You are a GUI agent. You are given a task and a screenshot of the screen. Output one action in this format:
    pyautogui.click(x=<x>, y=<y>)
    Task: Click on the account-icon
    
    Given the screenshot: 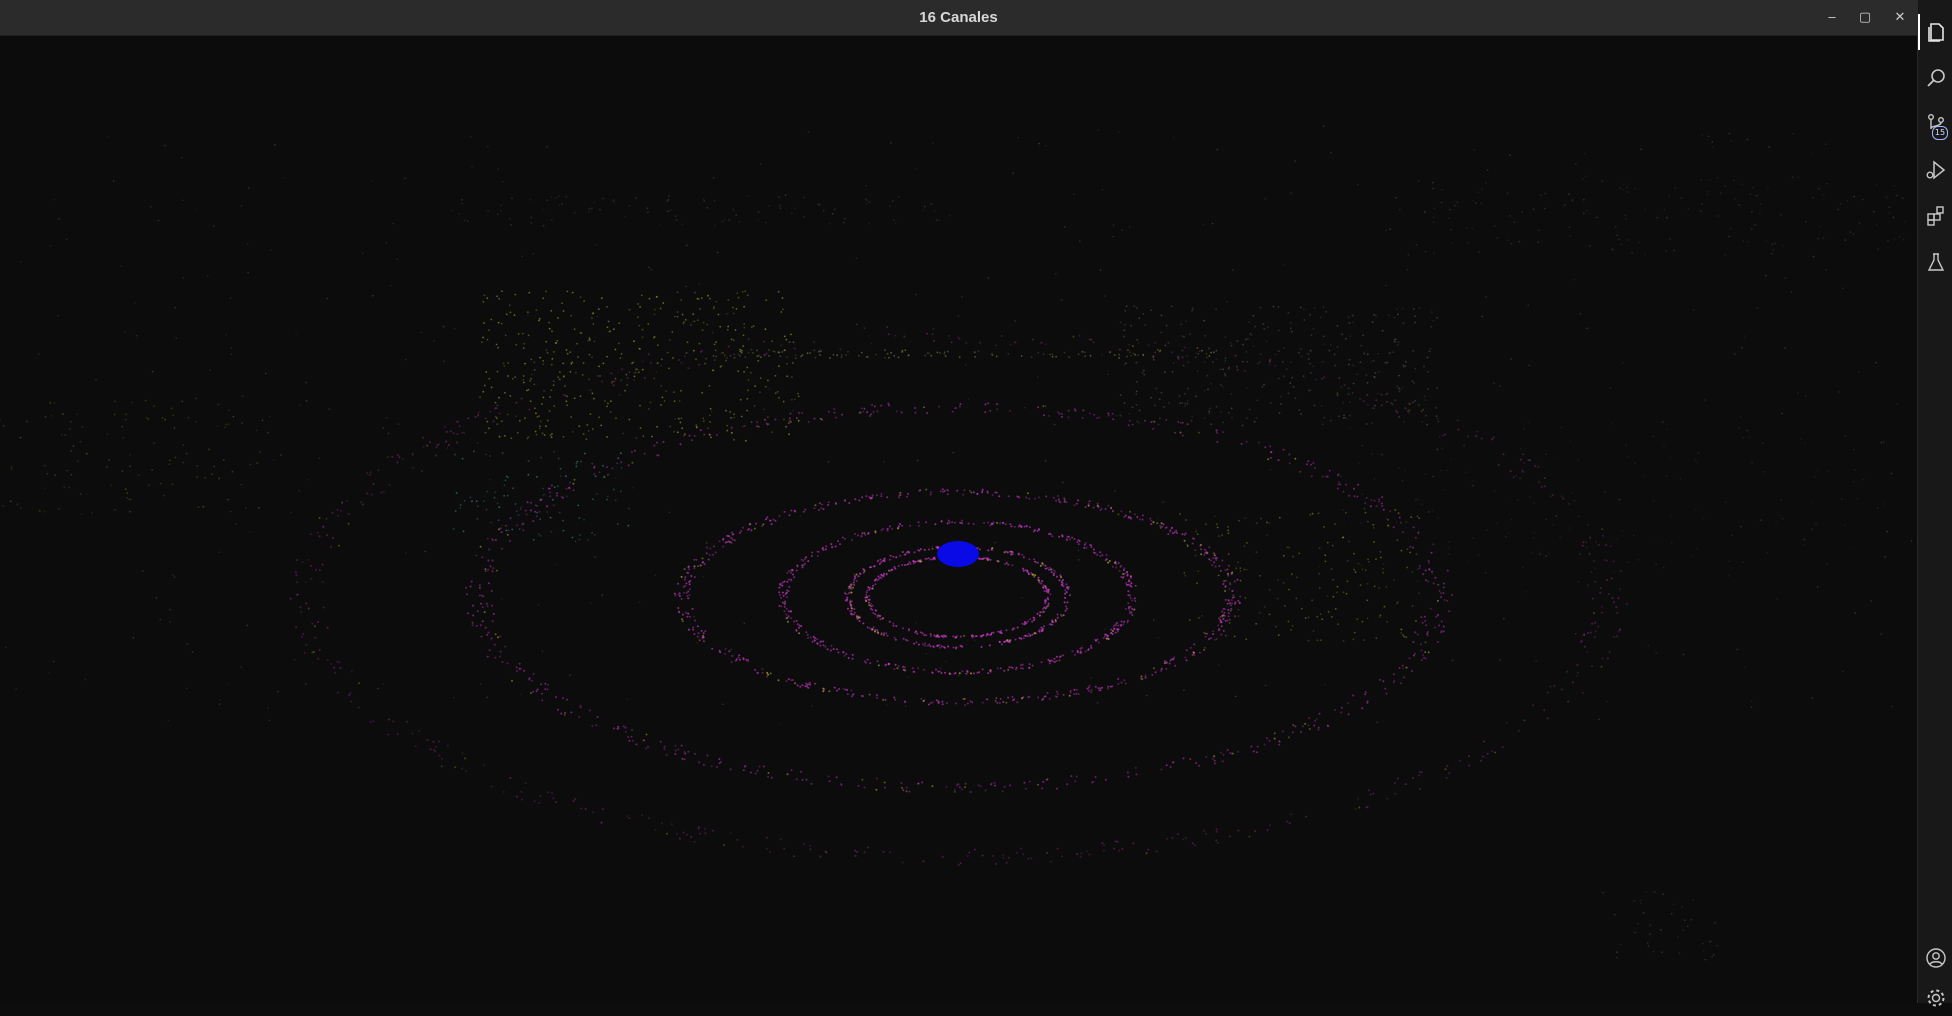 What is the action you would take?
    pyautogui.click(x=1935, y=958)
    